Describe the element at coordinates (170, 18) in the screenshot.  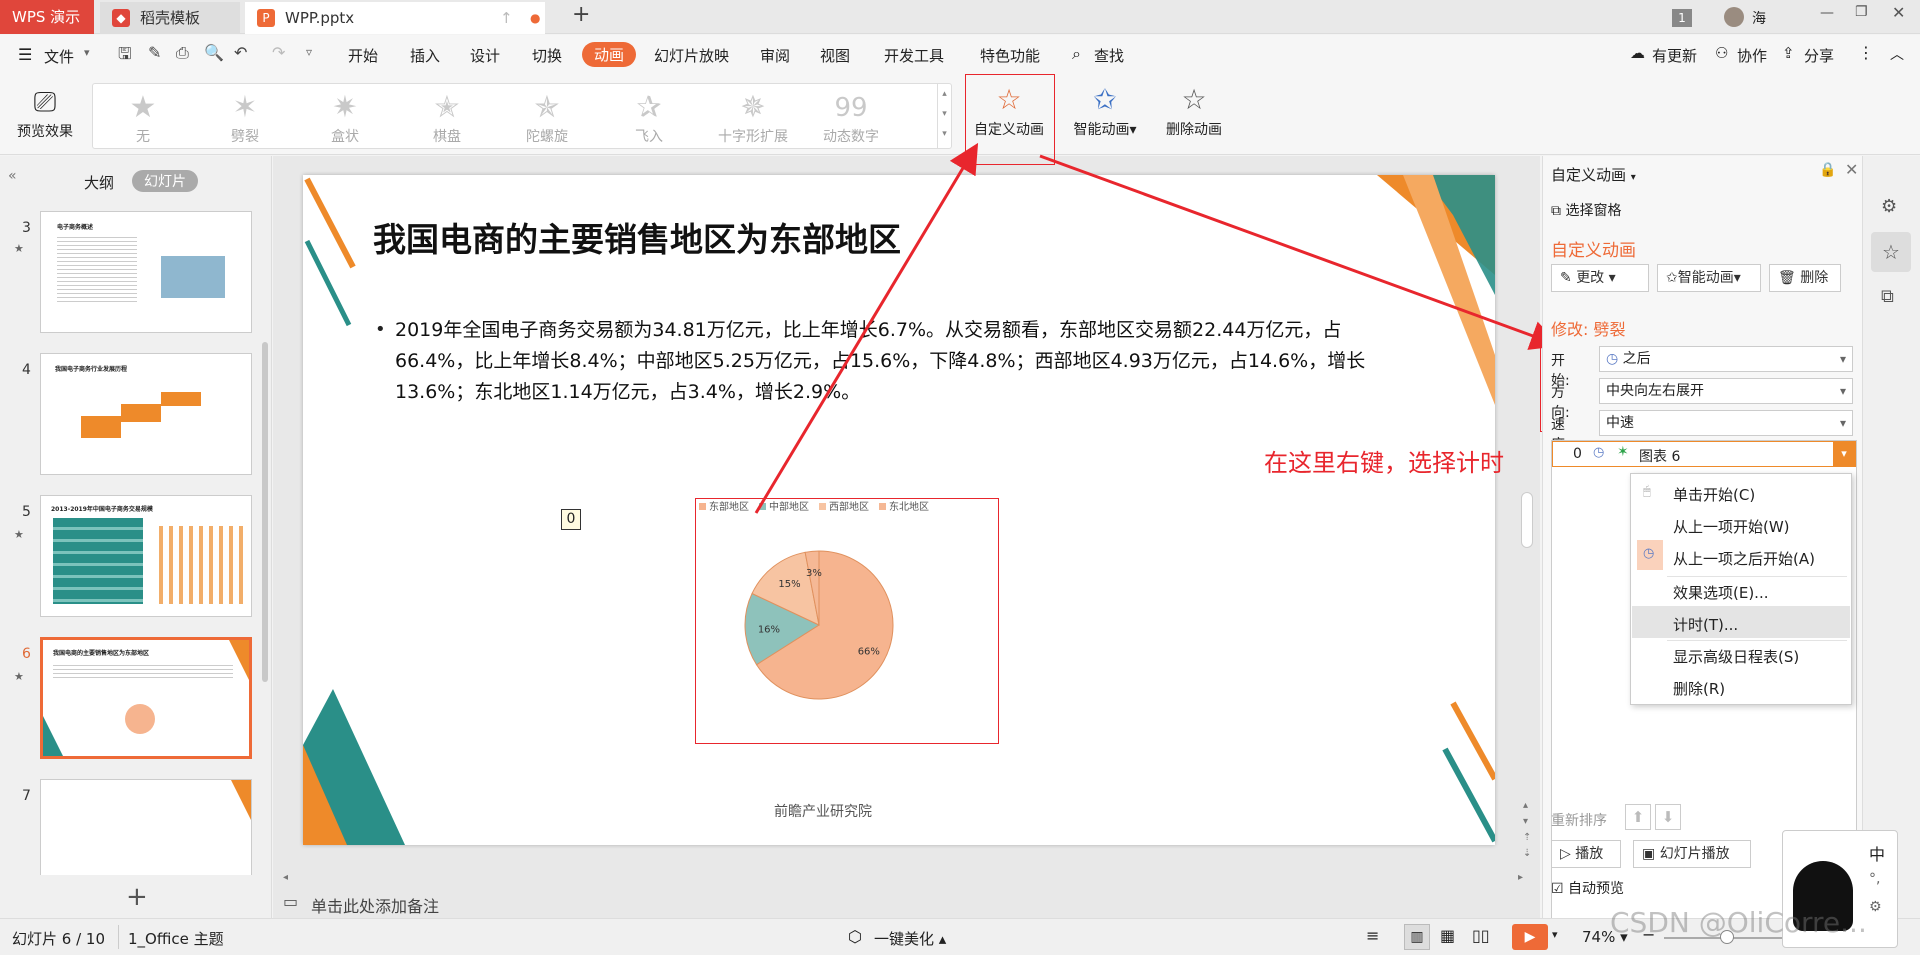
I see `tab-daoke-template: ◆ 稻壳模板` at that location.